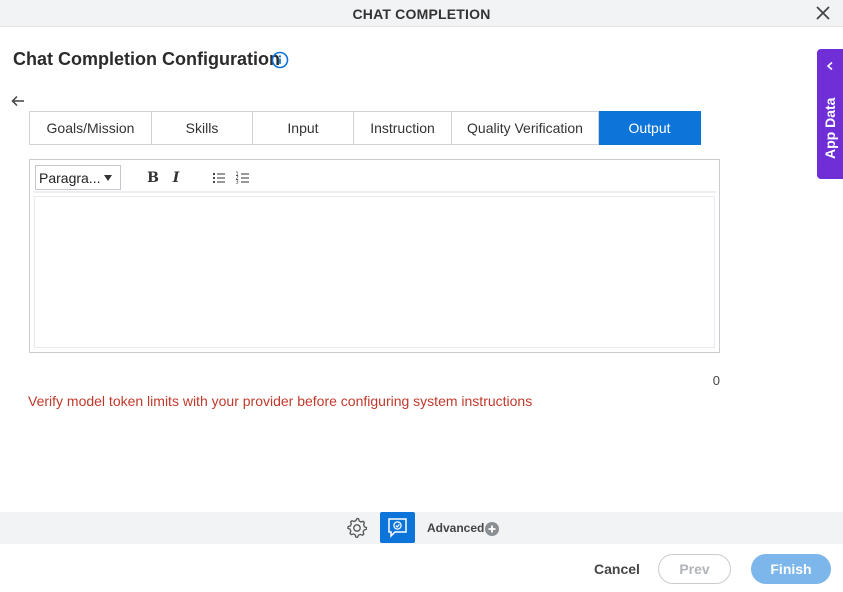 This screenshot has width=843, height=592. What do you see at coordinates (108, 178) in the screenshot?
I see `chevron-down-icon` at bounding box center [108, 178].